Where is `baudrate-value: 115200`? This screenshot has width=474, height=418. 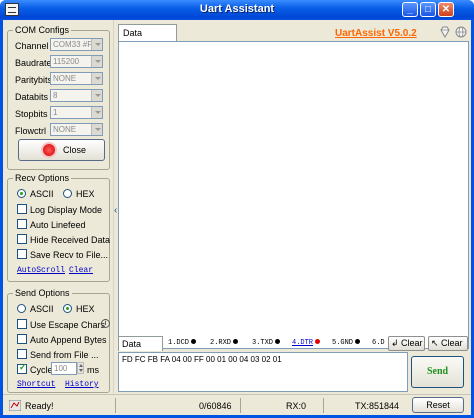 baudrate-value: 115200 is located at coordinates (66, 61).